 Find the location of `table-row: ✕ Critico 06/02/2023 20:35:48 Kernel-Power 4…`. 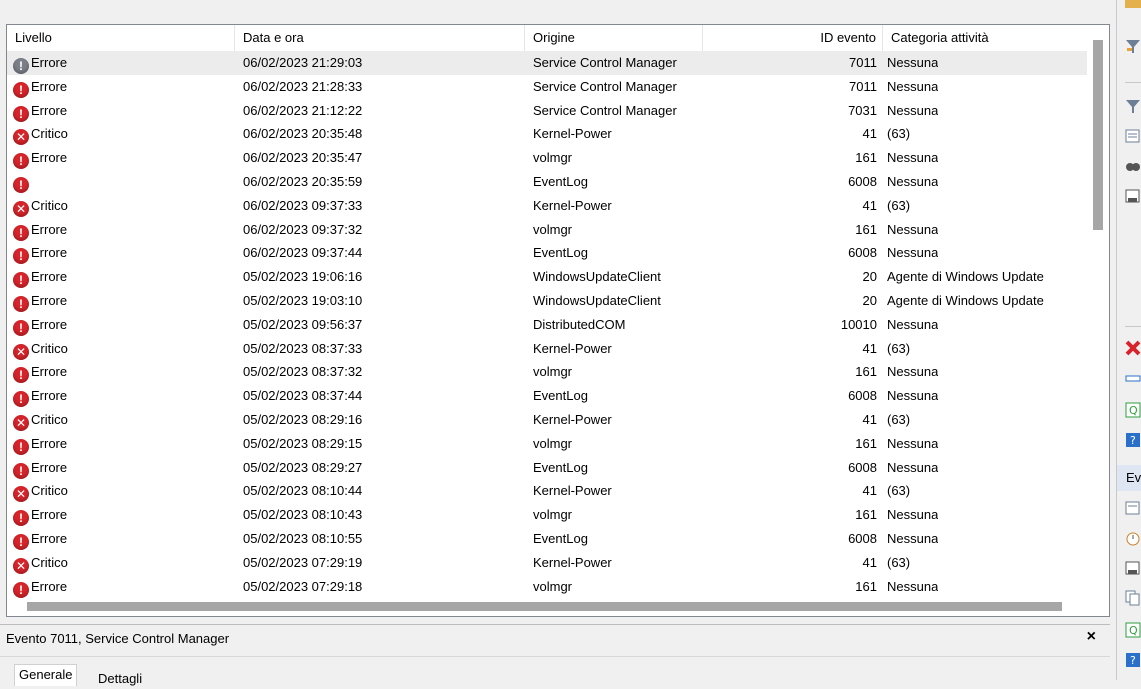

table-row: ✕ Critico 06/02/2023 20:35:48 Kernel-Power 4… is located at coordinates (547, 134).